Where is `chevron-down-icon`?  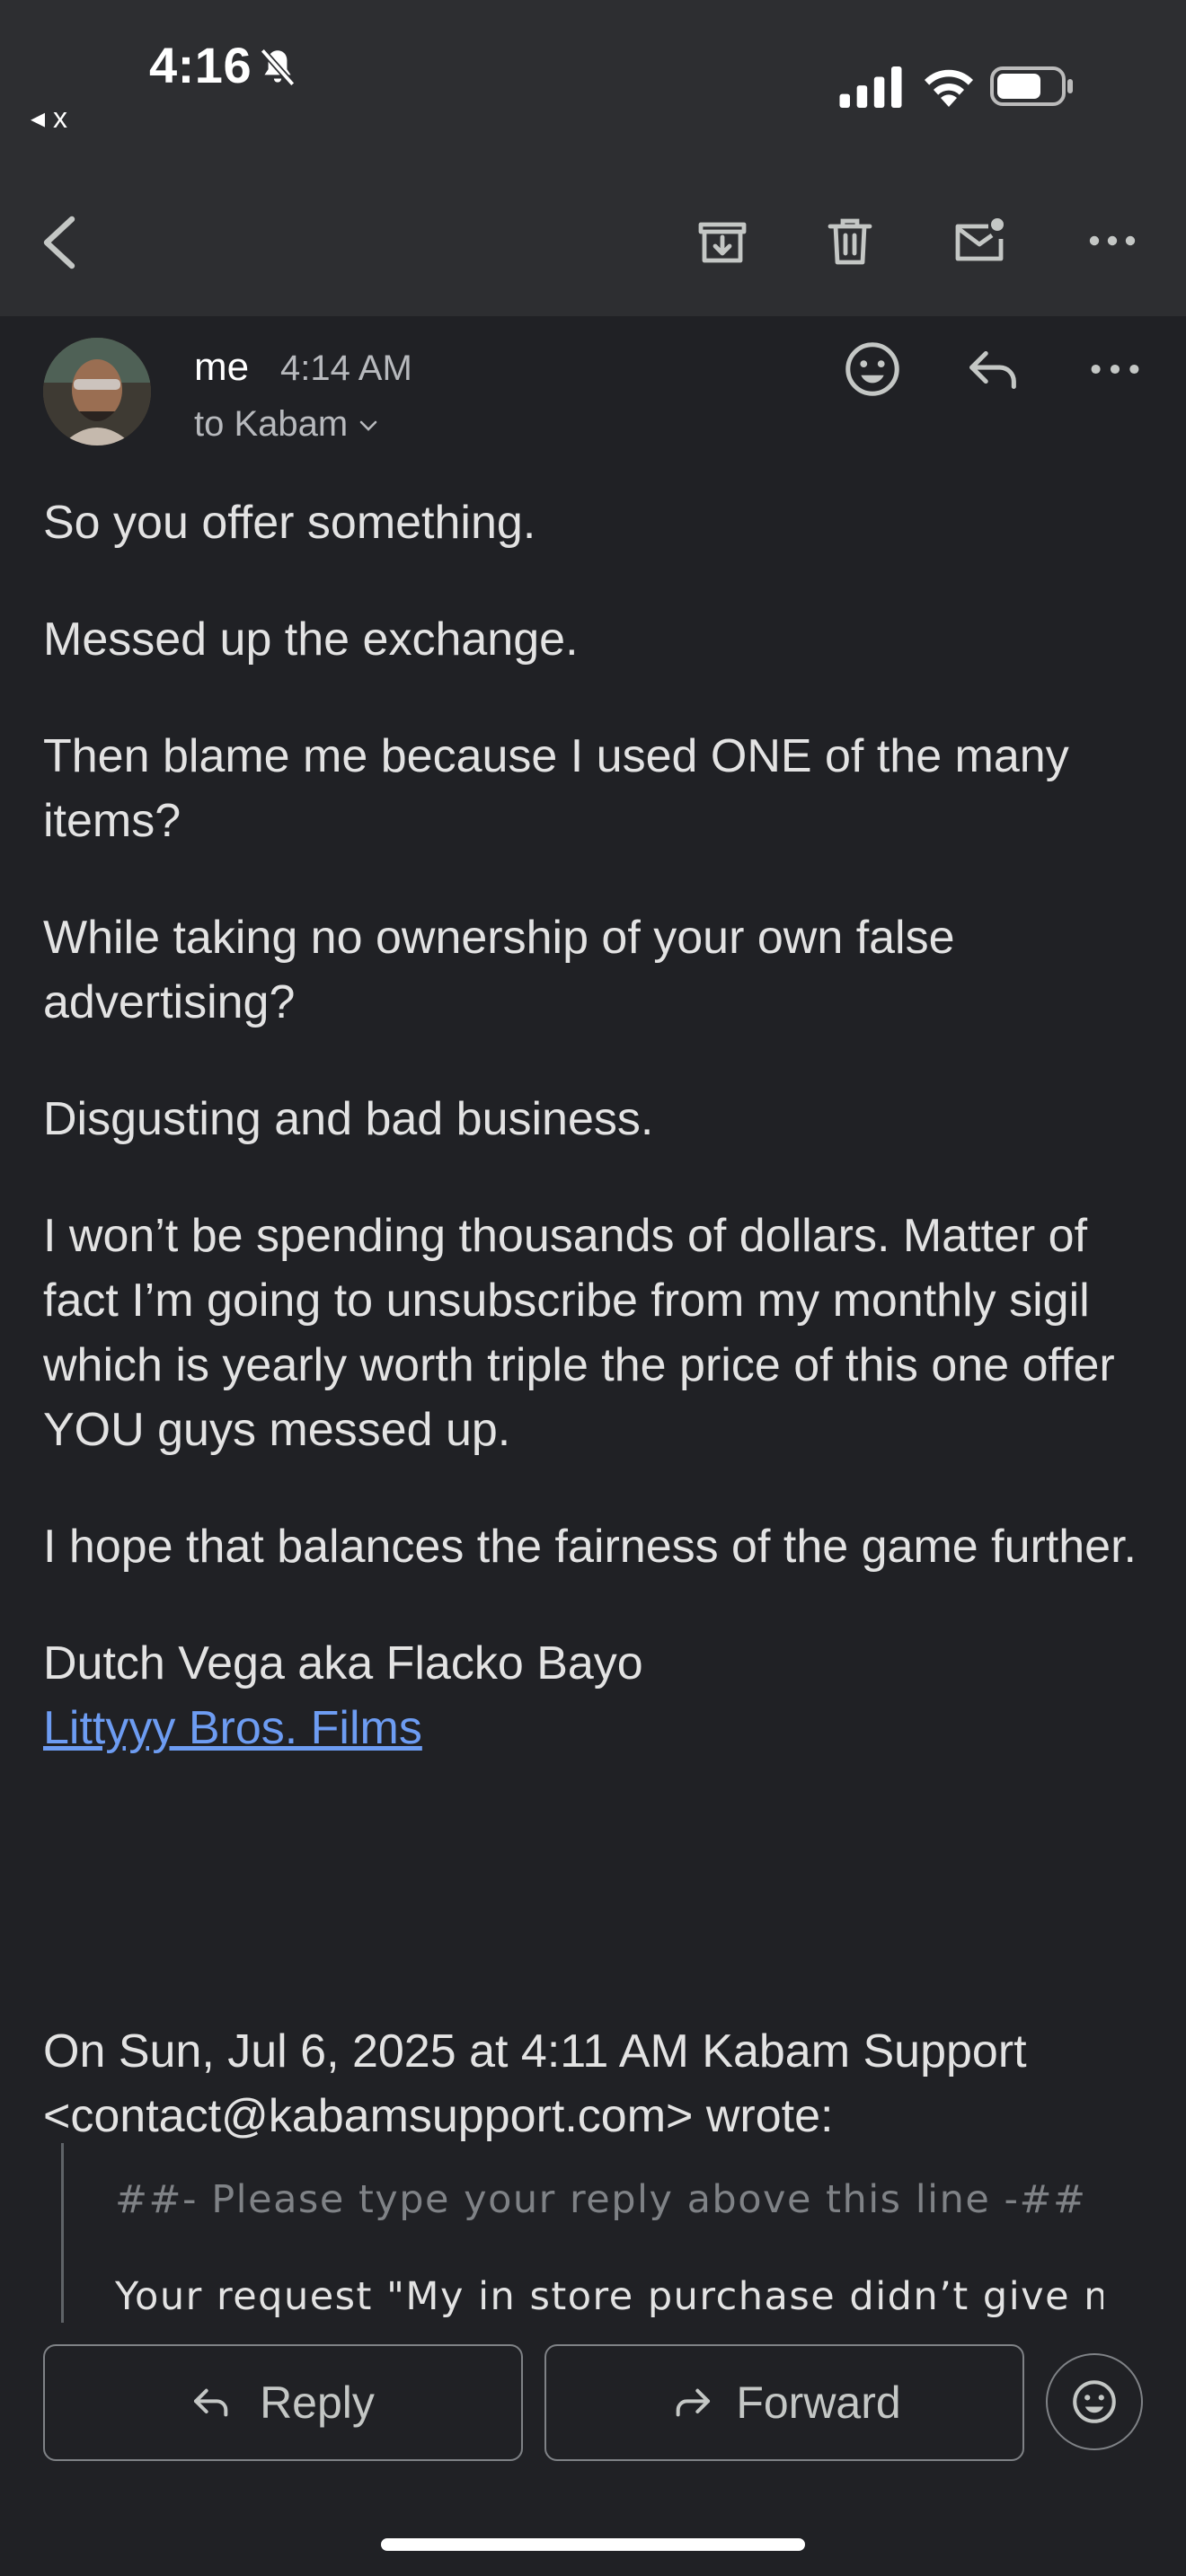 chevron-down-icon is located at coordinates (368, 426).